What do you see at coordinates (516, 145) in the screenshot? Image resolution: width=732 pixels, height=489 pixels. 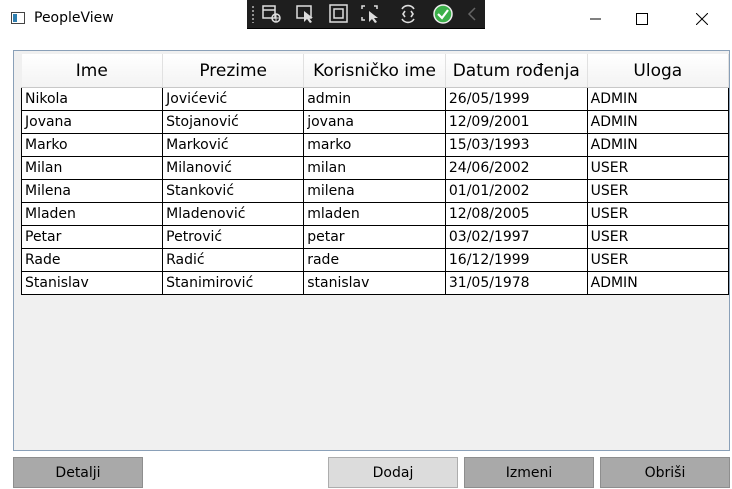 I see `cell-datum-rodjenja: 15/03/1993` at bounding box center [516, 145].